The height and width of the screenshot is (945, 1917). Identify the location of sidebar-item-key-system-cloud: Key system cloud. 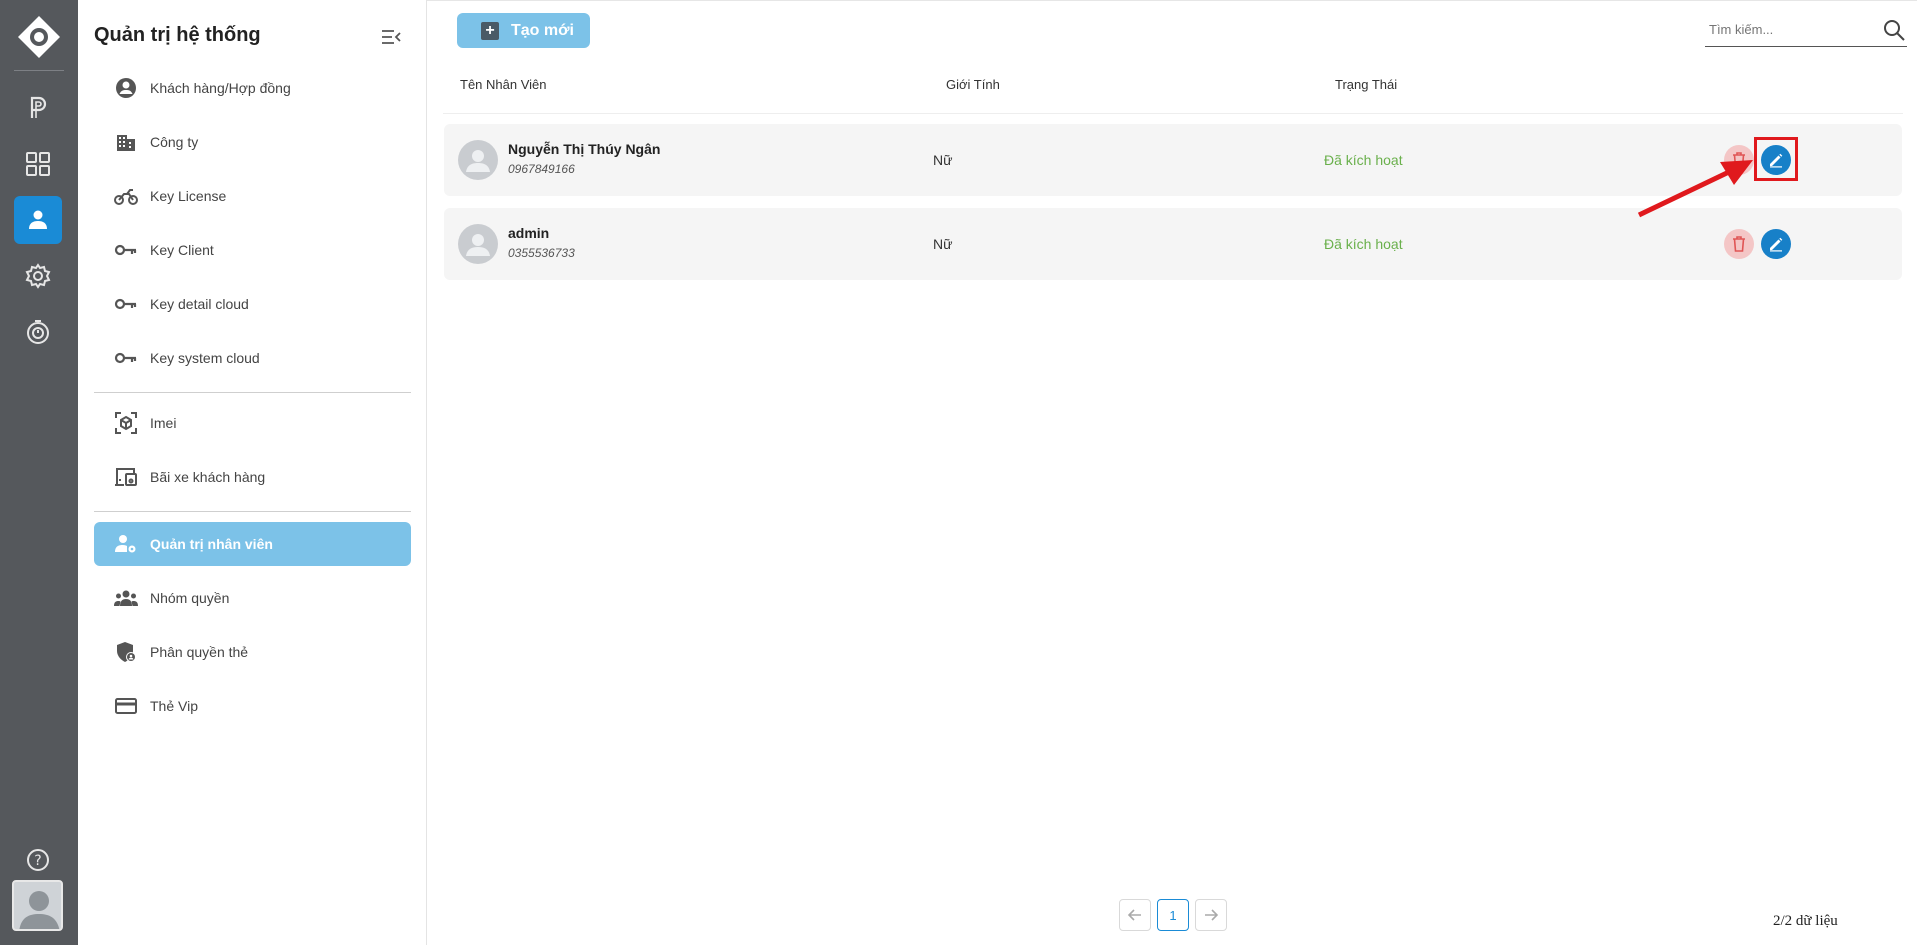
(252, 358).